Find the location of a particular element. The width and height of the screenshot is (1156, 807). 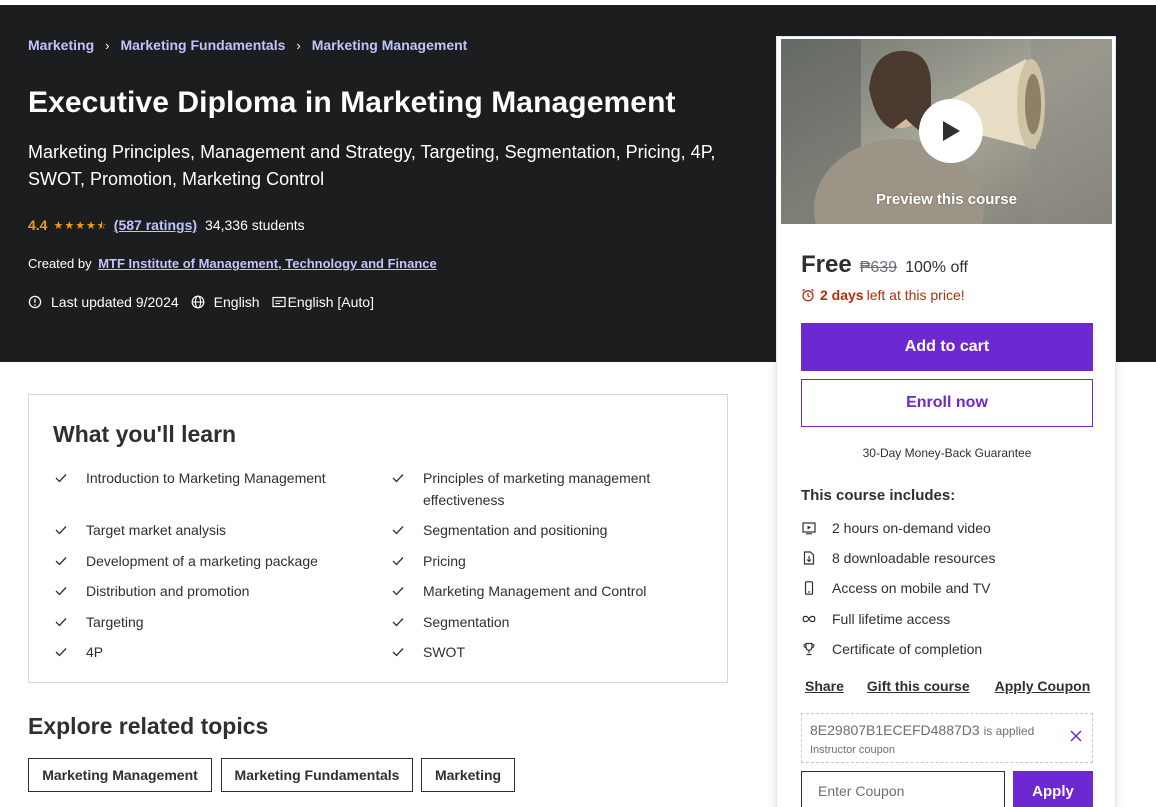

current-price: Free is located at coordinates (826, 264).